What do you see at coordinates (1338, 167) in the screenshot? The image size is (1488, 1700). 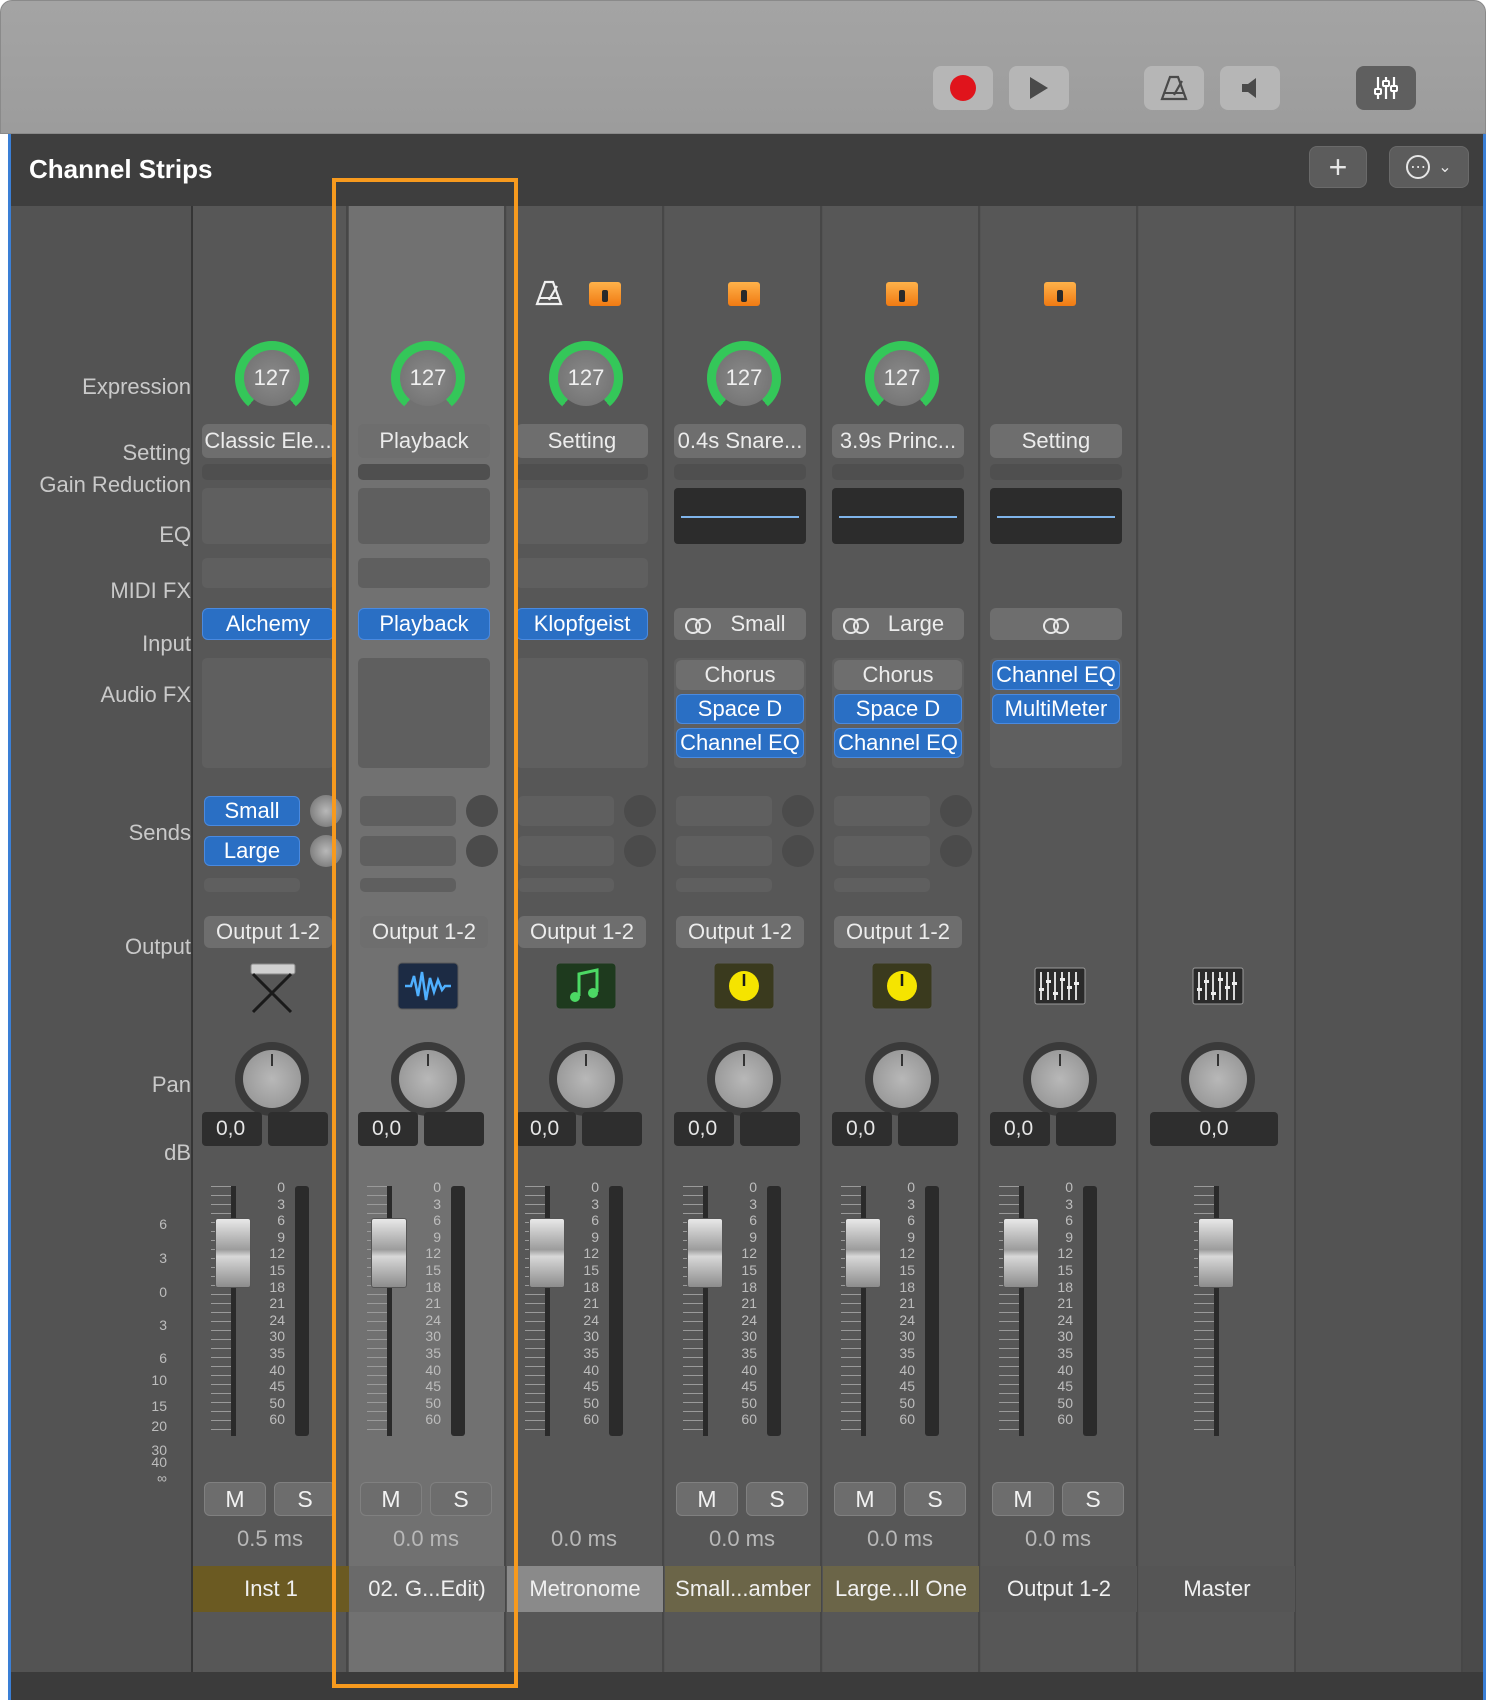 I see `add-button: +` at bounding box center [1338, 167].